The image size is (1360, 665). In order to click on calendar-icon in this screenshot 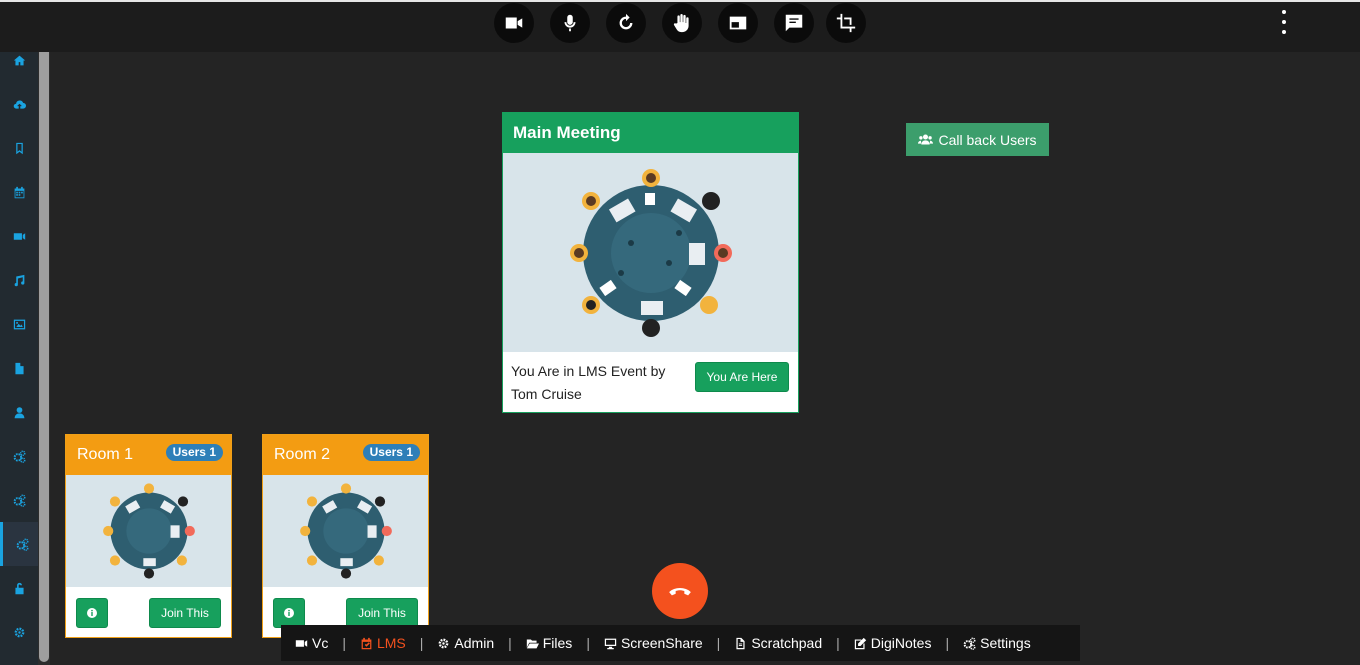, I will do `click(19, 192)`.